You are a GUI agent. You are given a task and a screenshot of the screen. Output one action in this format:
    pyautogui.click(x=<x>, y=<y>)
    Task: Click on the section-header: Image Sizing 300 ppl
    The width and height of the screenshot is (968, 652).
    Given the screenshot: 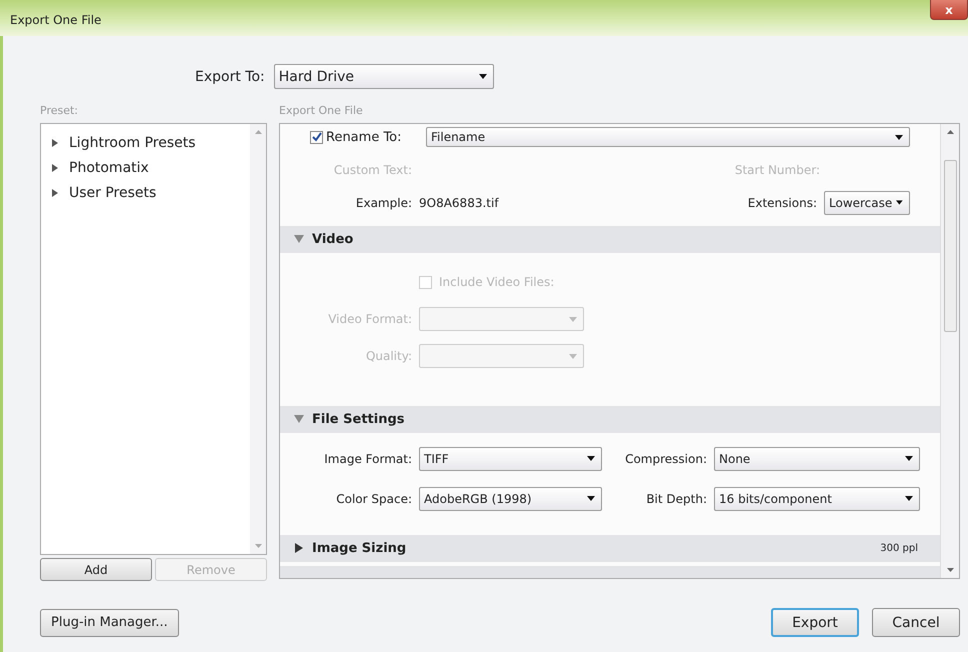 What is the action you would take?
    pyautogui.click(x=610, y=548)
    